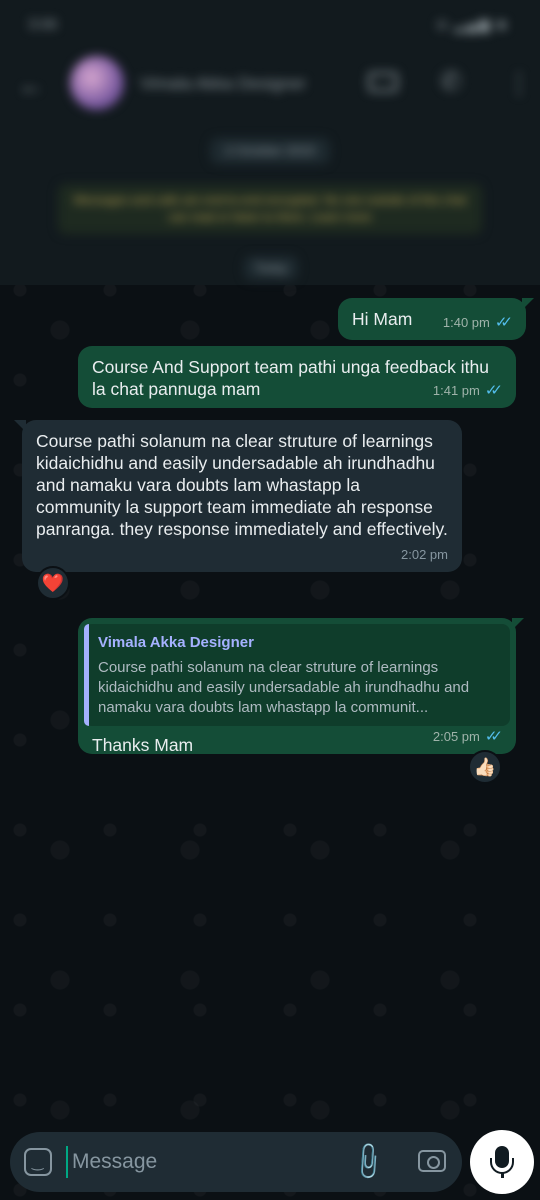 The width and height of the screenshot is (540, 1200). I want to click on message-time: 1:41 pm, so click(456, 390).